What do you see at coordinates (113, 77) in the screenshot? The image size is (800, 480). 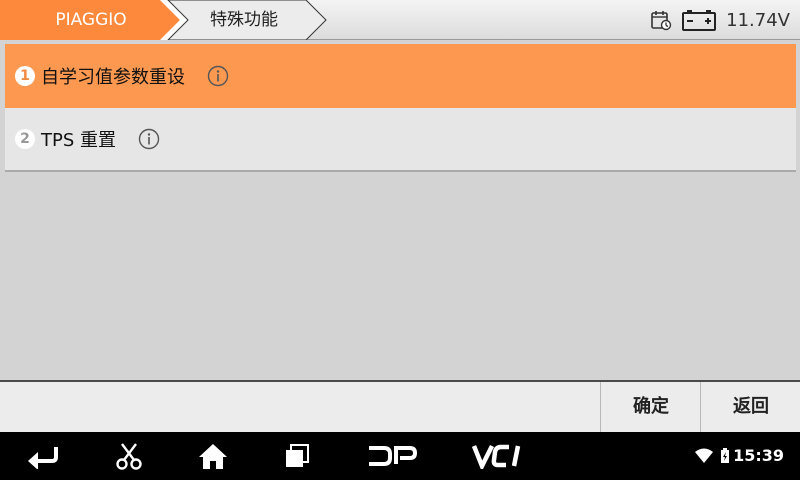 I see `item-label: 自学习值参数重设` at bounding box center [113, 77].